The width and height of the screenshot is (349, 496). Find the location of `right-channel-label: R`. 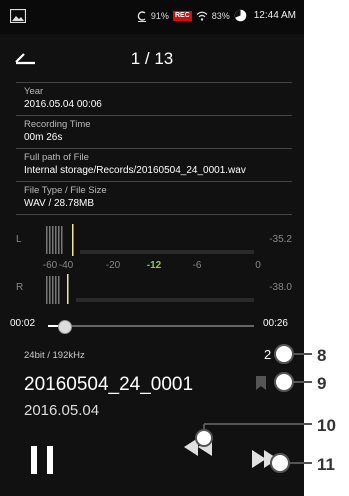

right-channel-label: R is located at coordinates (19, 287).